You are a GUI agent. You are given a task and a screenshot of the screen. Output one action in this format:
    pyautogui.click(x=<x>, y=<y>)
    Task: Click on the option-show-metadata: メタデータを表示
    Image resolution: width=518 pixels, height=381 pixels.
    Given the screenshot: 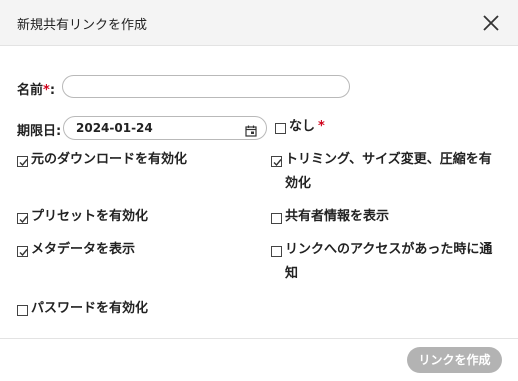 What is the action you would take?
    pyautogui.click(x=76, y=252)
    